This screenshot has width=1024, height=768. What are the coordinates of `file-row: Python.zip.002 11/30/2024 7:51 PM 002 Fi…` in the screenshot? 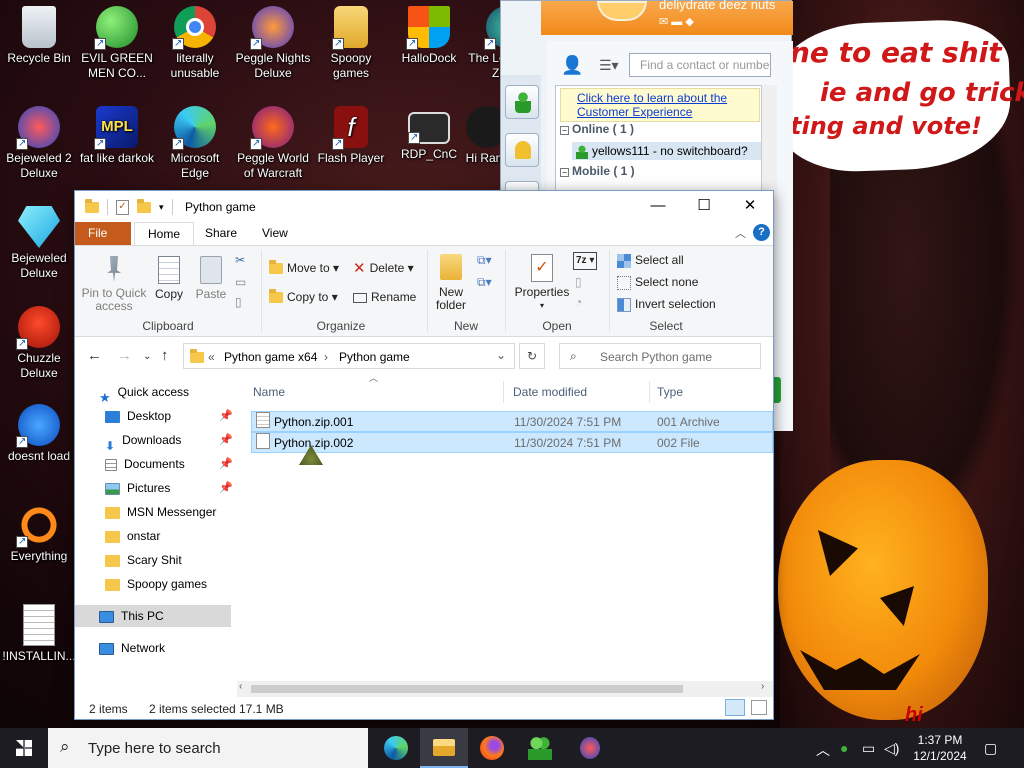 It's located at (512, 442).